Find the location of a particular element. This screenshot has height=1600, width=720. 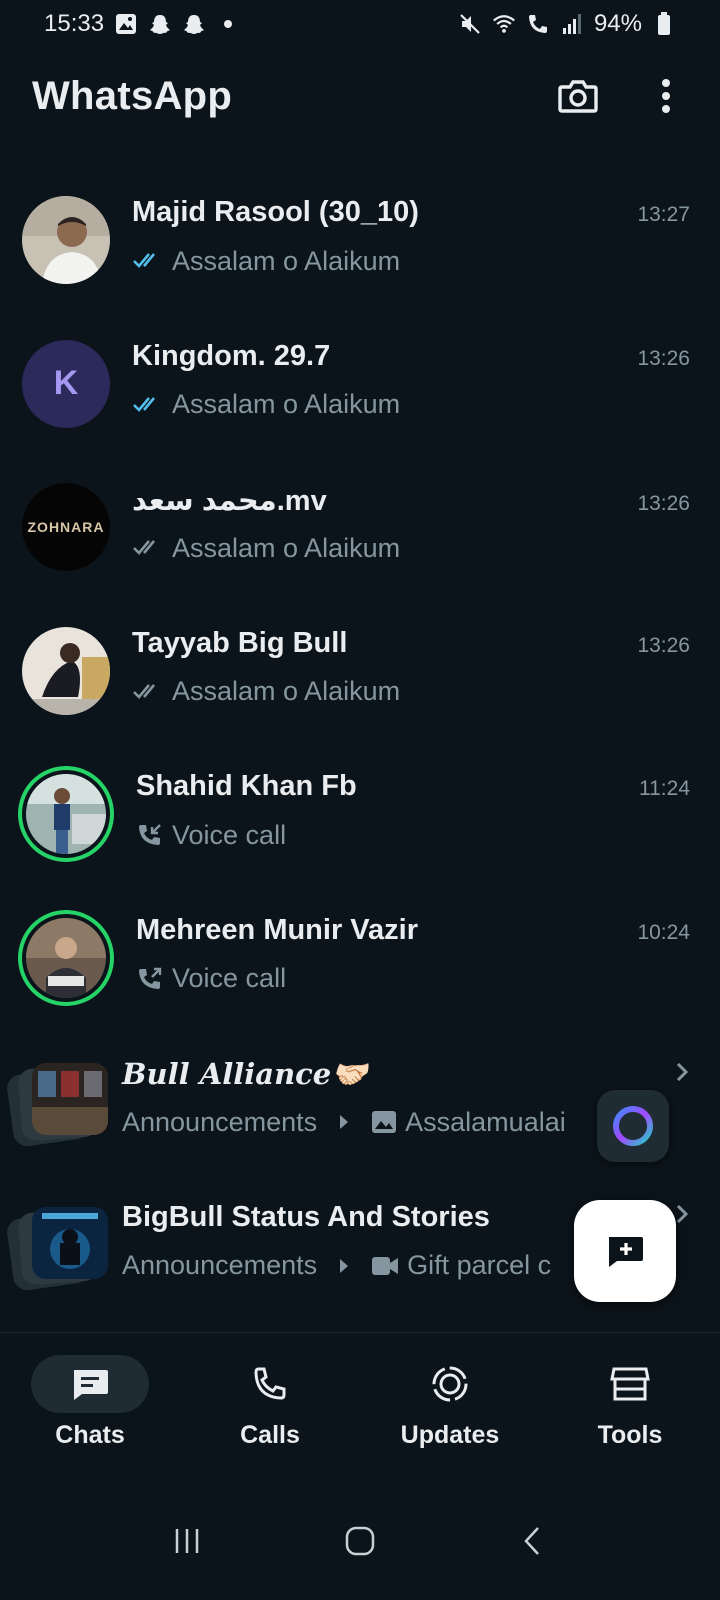

camera-icon is located at coordinates (578, 96).